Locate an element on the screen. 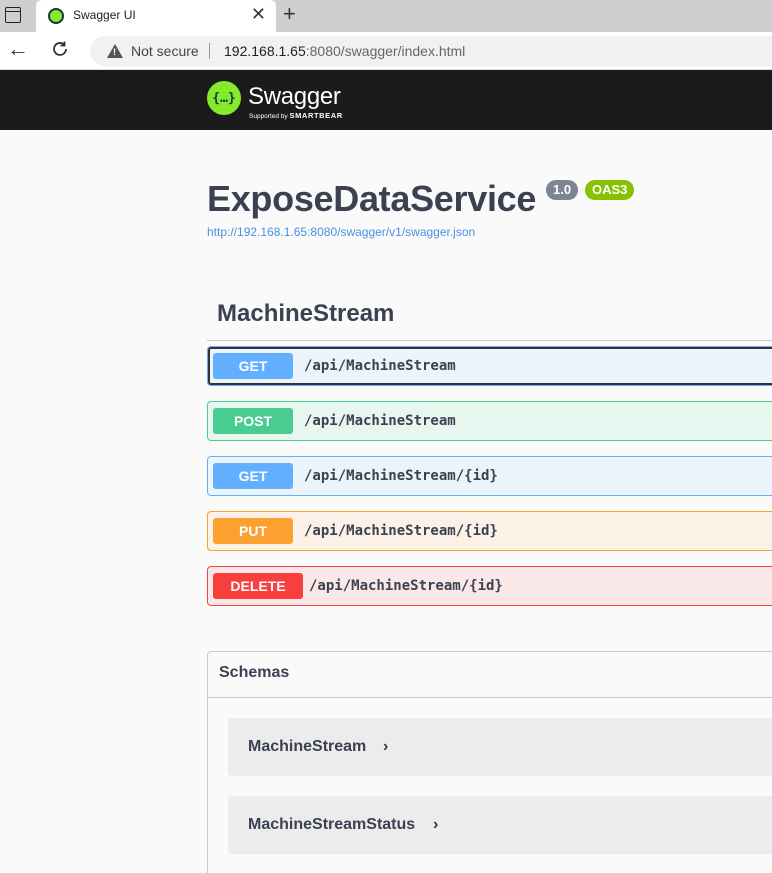  operation-delete-machinestream-id: DELETE /api/MachineStream/{id} is located at coordinates (489, 586).